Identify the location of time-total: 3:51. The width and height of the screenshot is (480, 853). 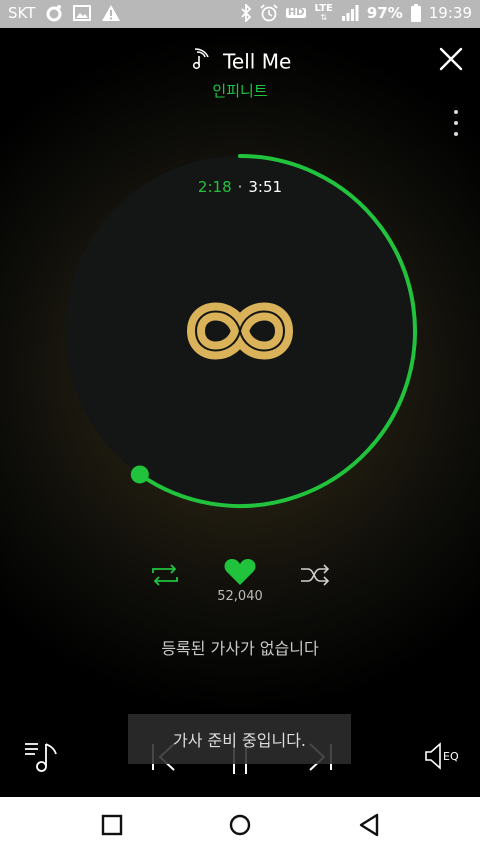
(265, 187).